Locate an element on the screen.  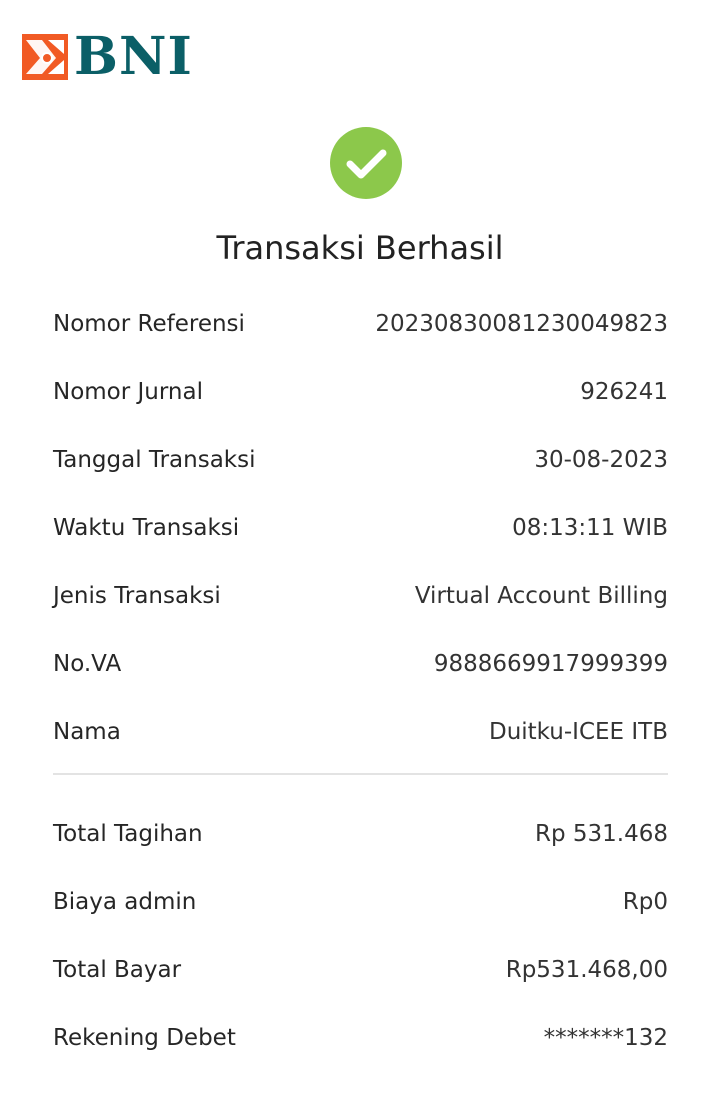
summary-row-total-bill: Total Tagihan Rp 531.468 is located at coordinates (360, 834).